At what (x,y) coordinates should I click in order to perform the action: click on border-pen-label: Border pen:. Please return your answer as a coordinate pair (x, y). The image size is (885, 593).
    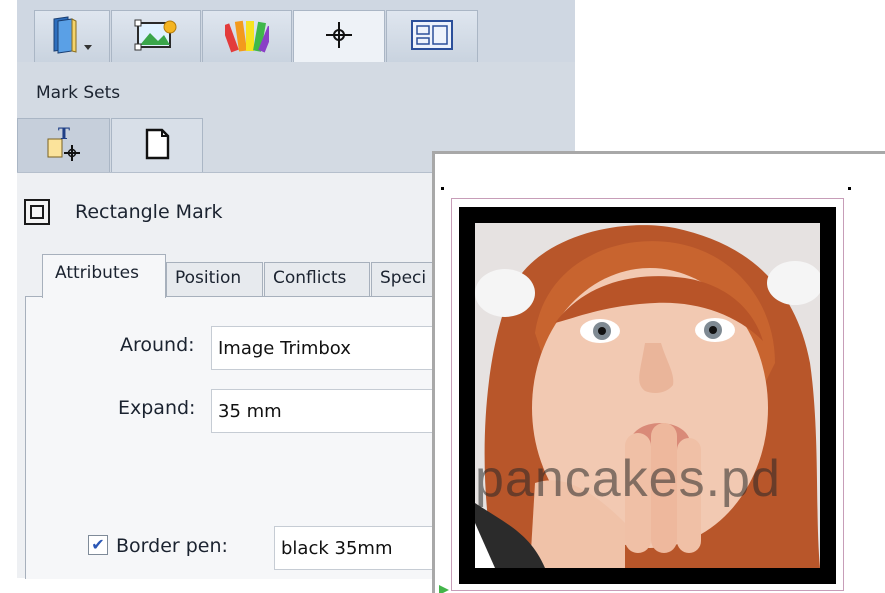
    Looking at the image, I should click on (172, 546).